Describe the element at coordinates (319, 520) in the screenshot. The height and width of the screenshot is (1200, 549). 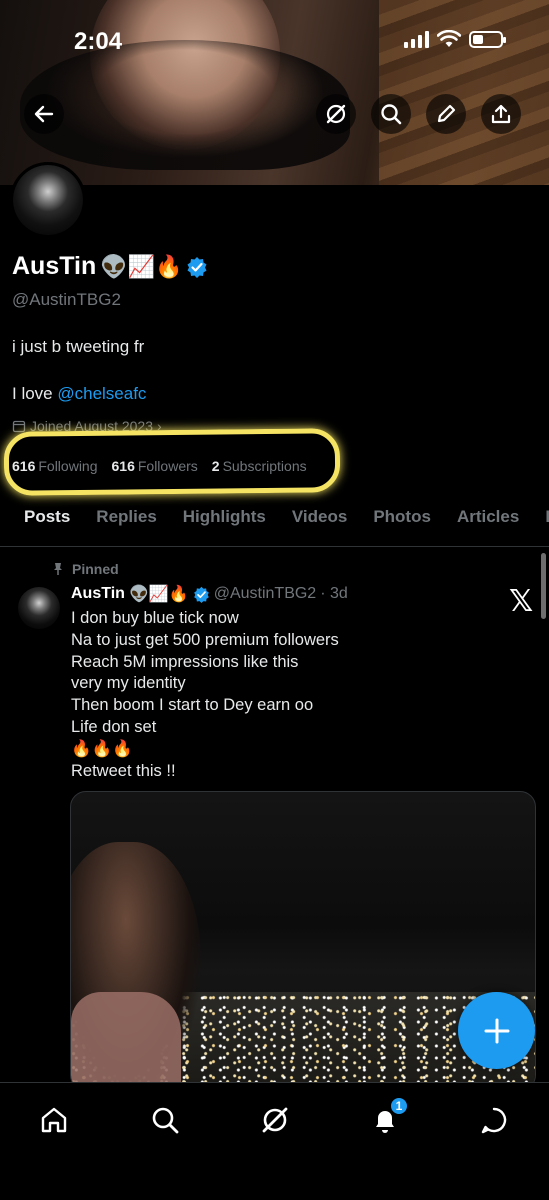
I see `tab-videos: Videos` at that location.